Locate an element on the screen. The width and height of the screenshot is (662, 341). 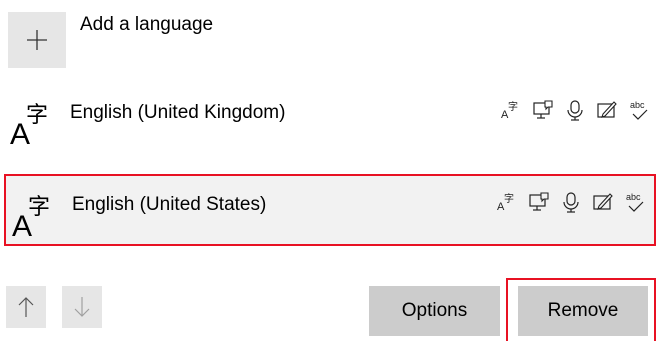
language-name: English (United States) is located at coordinates (169, 204).